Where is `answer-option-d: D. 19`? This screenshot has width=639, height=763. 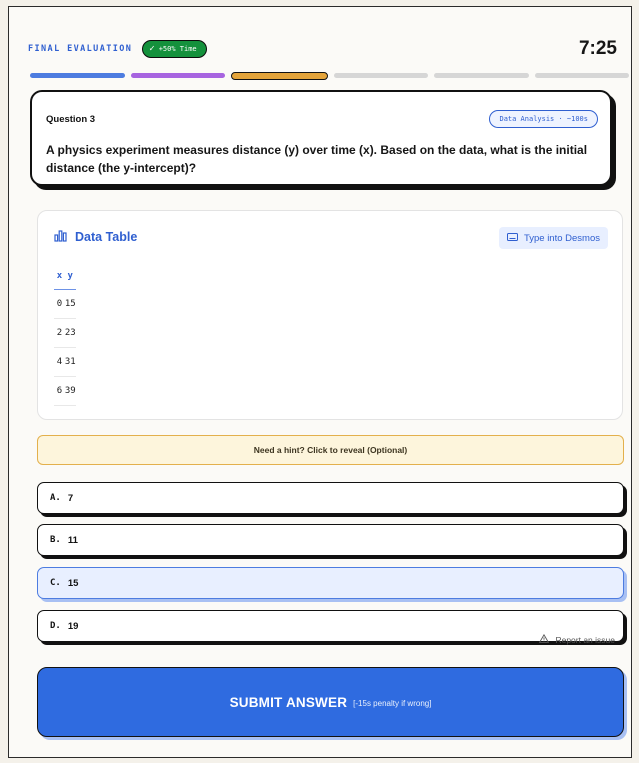
answer-option-d: D. 19 is located at coordinates (330, 626).